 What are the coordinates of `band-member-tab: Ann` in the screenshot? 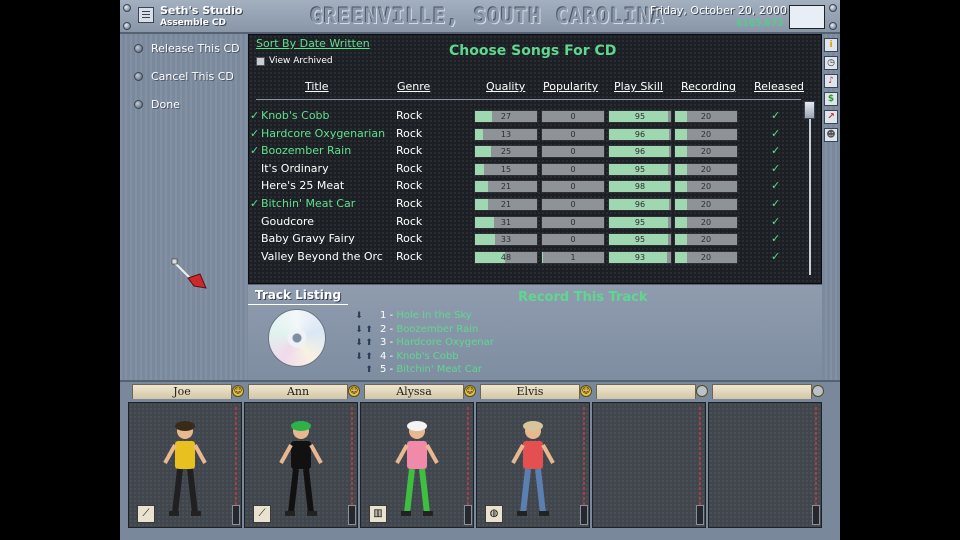 It's located at (298, 391).